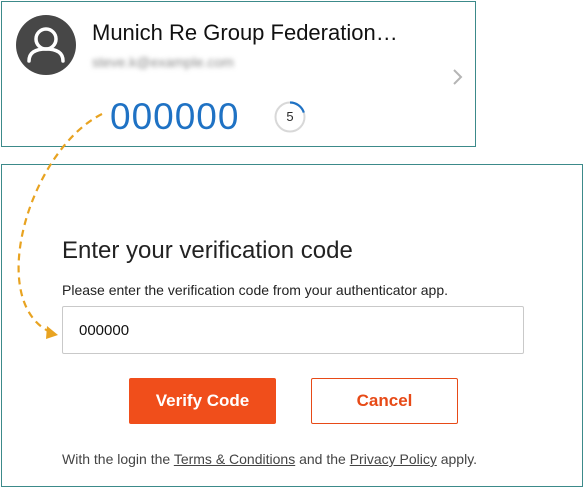 This screenshot has width=584, height=488. What do you see at coordinates (116, 459) in the screenshot?
I see `legal-prefix: With the login the` at bounding box center [116, 459].